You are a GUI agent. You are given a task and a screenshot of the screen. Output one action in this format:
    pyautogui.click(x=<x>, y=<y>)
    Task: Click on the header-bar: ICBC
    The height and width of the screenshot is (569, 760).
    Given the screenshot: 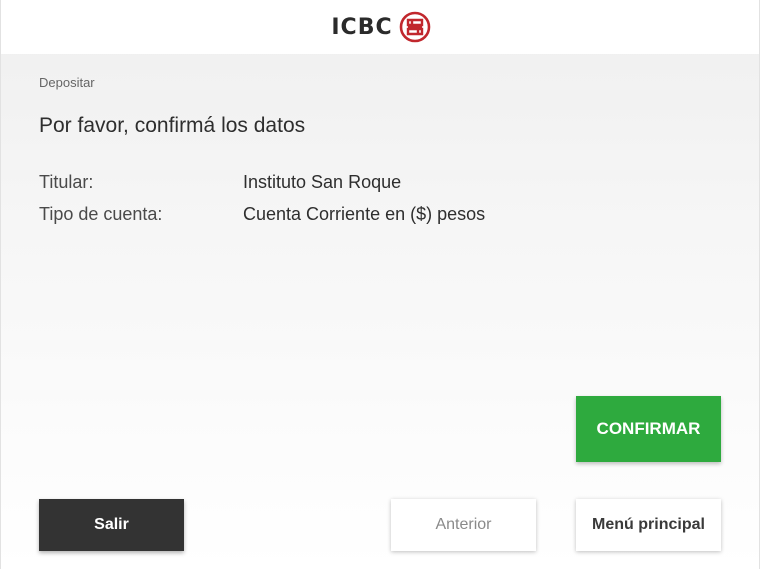 What is the action you would take?
    pyautogui.click(x=380, y=27)
    